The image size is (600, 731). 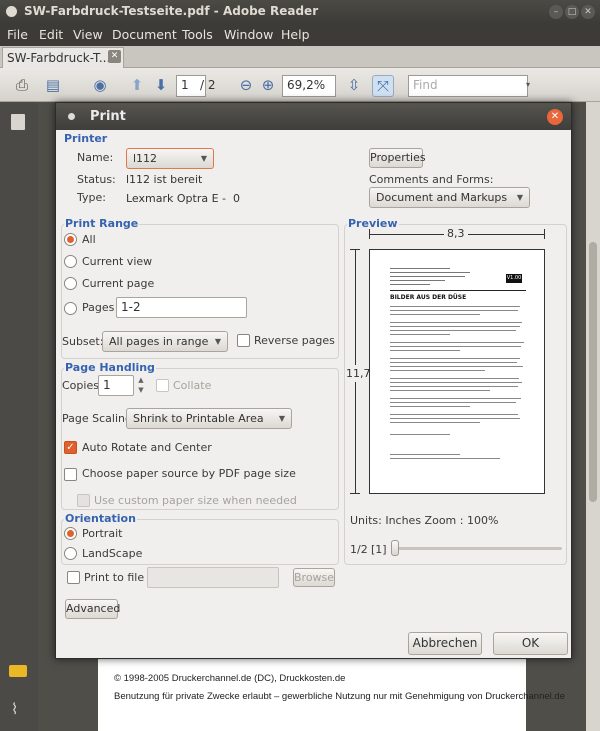 I want to click on fit-width-icon: ⤧, so click(x=383, y=86).